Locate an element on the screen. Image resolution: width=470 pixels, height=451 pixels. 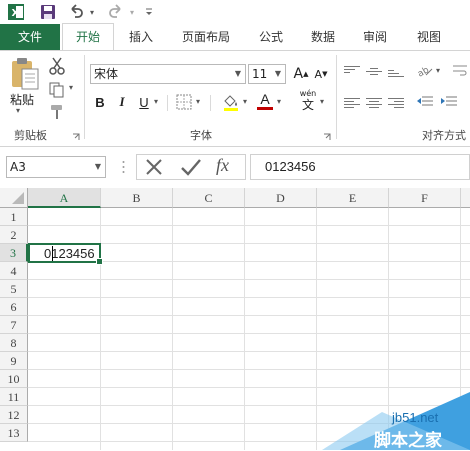
align-left-icon is located at coordinates (352, 103).